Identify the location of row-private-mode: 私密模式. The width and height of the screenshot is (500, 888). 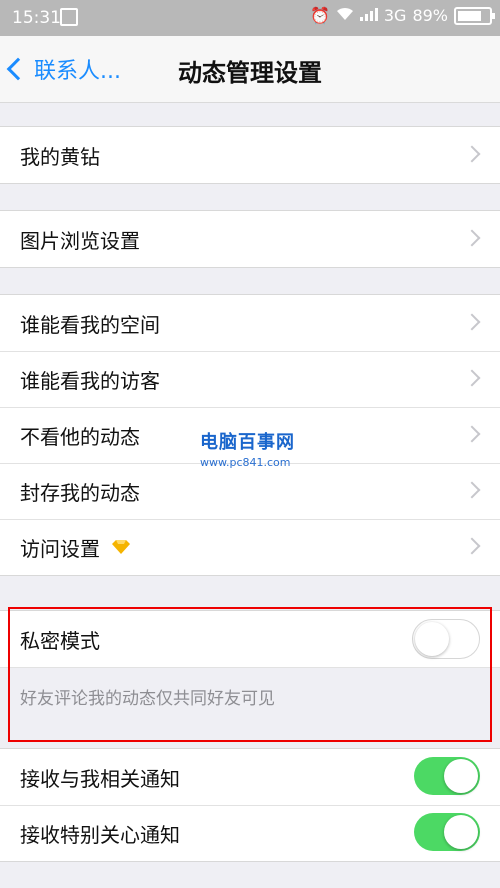
(250, 639).